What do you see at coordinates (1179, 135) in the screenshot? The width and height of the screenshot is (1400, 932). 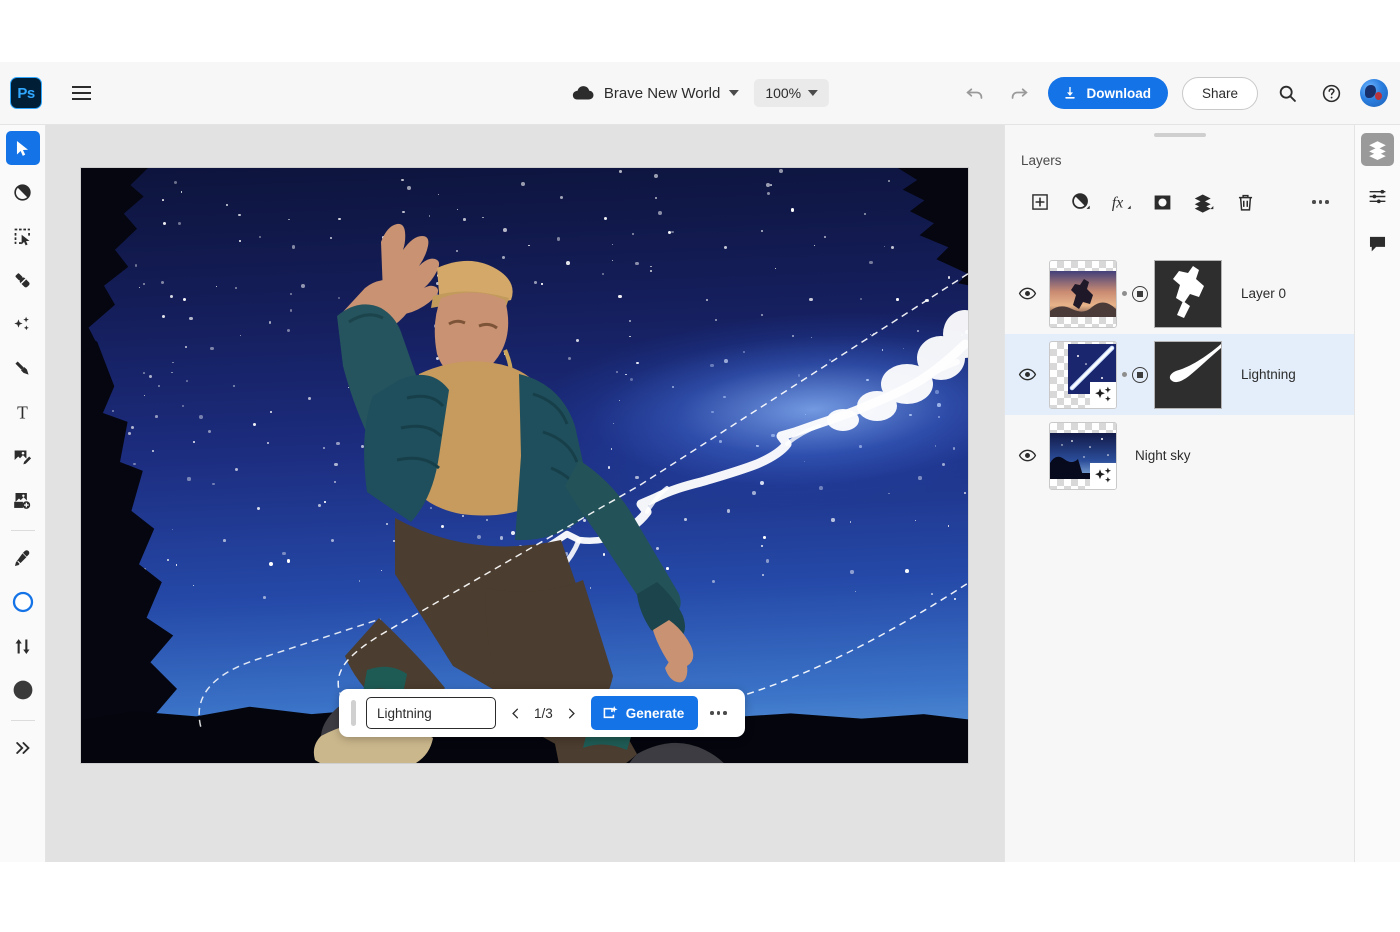 I see `panel-drag-handle` at bounding box center [1179, 135].